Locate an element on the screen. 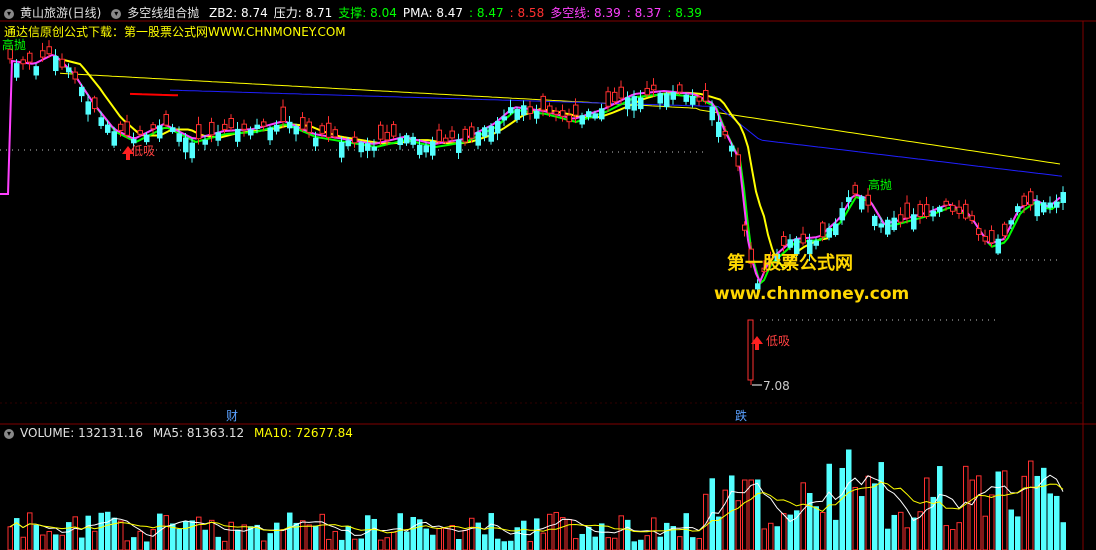 This screenshot has height=550, width=1096. event-marker-cai: 财 is located at coordinates (232, 415).